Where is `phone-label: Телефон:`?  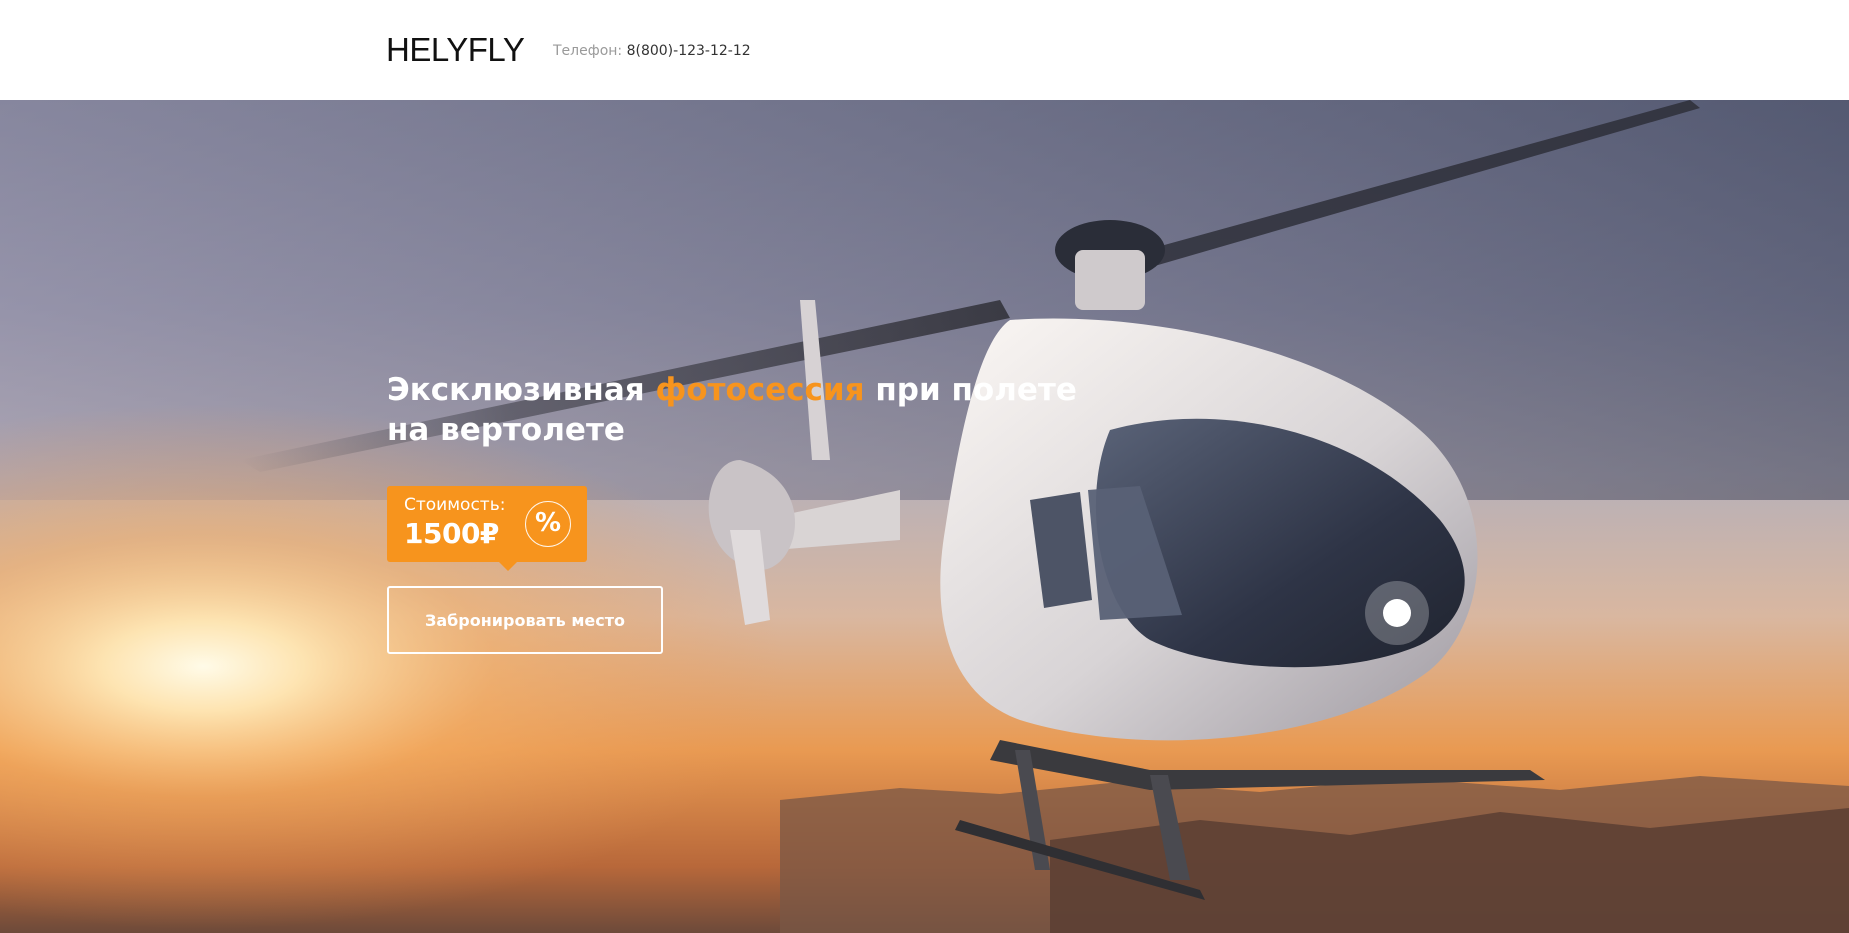 phone-label: Телефон: is located at coordinates (590, 51).